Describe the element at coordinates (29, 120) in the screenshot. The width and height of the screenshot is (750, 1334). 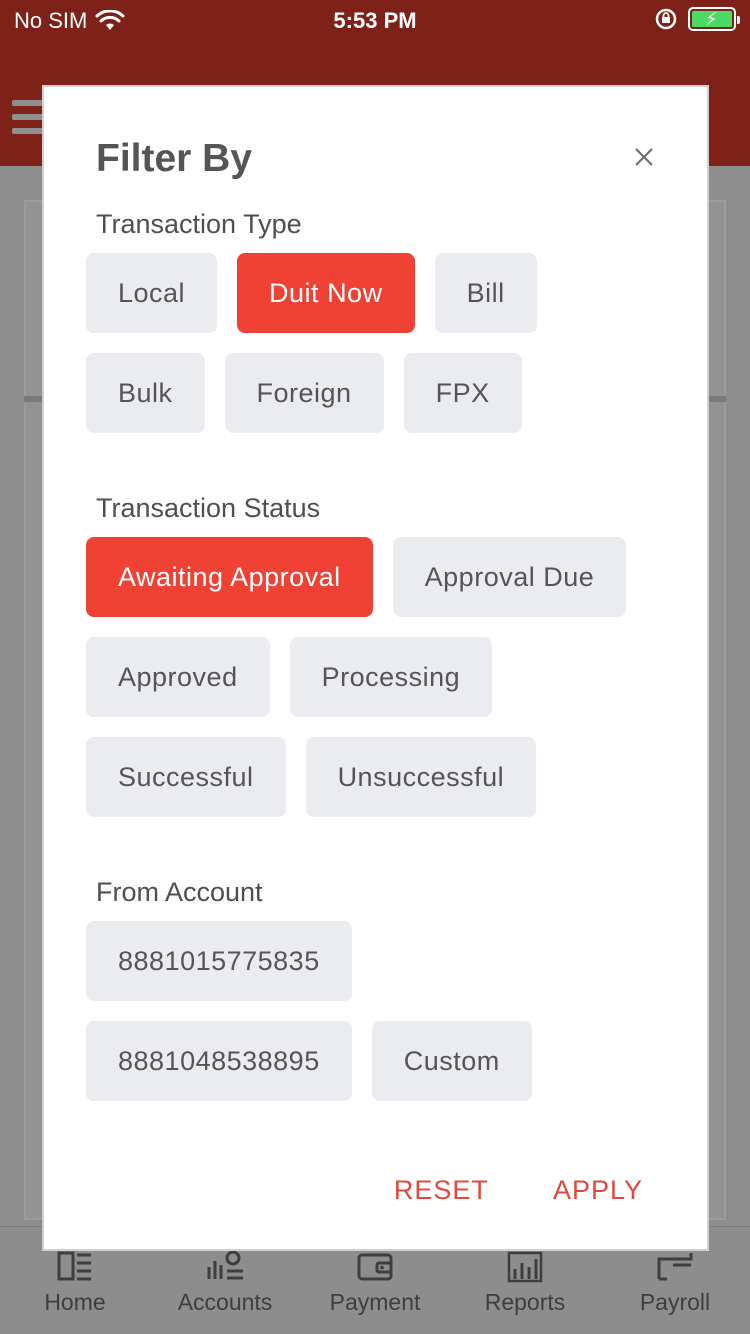
I see `menu-icon` at that location.